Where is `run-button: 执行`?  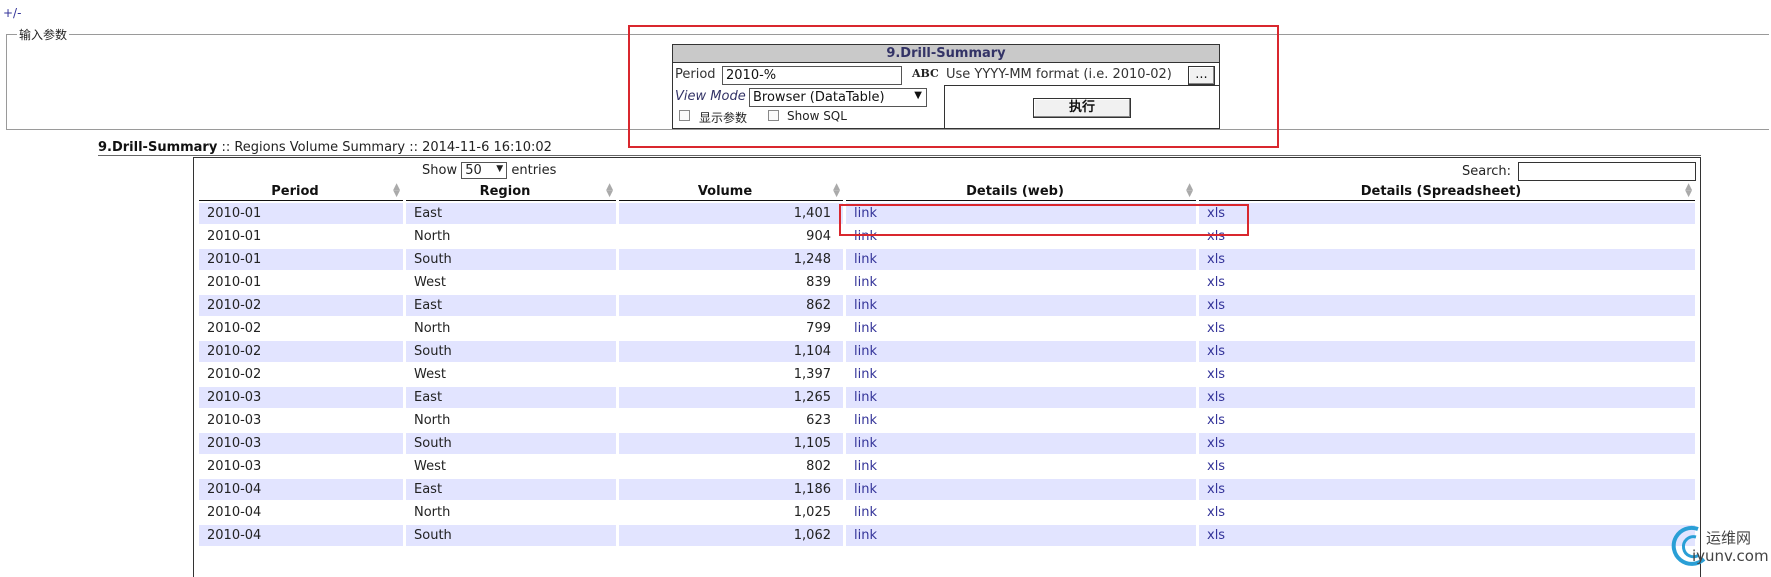
run-button: 执行 is located at coordinates (1082, 108).